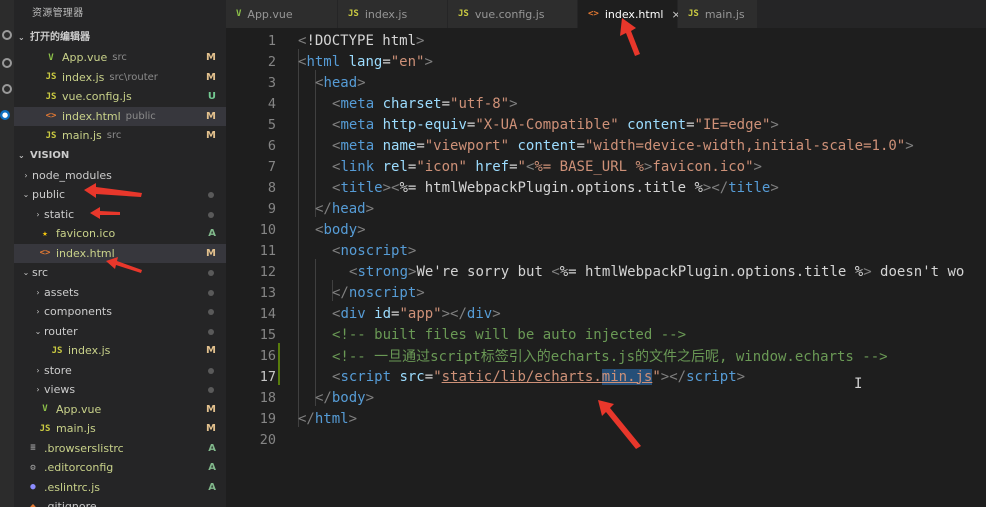 The height and width of the screenshot is (507, 986). Describe the element at coordinates (120, 156) in the screenshot. I see `project-header: ⌄ VISION` at that location.